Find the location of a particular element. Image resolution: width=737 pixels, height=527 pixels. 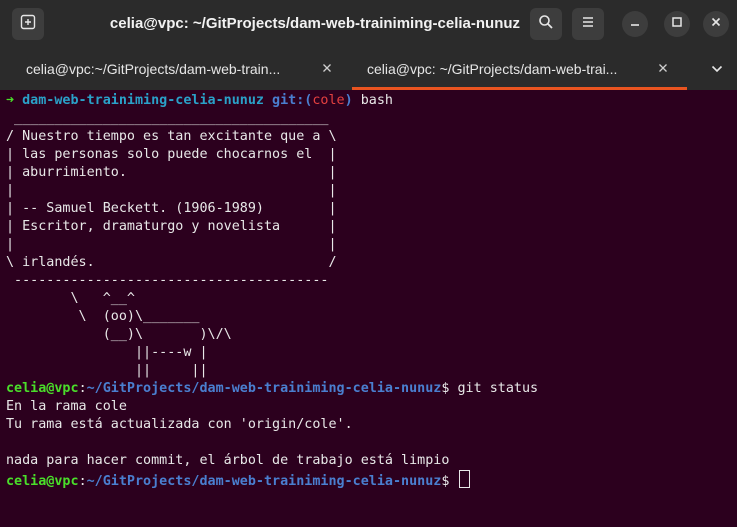

minimize-button is located at coordinates (635, 24).